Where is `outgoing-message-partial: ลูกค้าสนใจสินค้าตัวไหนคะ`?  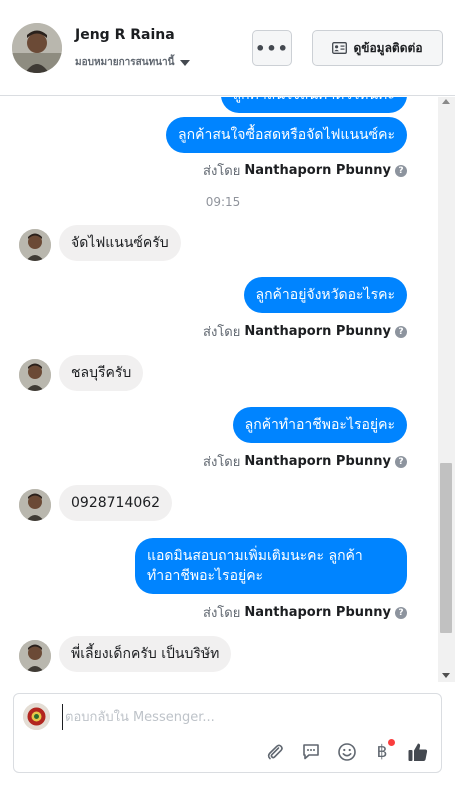
outgoing-message-partial: ลูกค้าสนใจสินค้าตัวไหนคะ is located at coordinates (313, 105).